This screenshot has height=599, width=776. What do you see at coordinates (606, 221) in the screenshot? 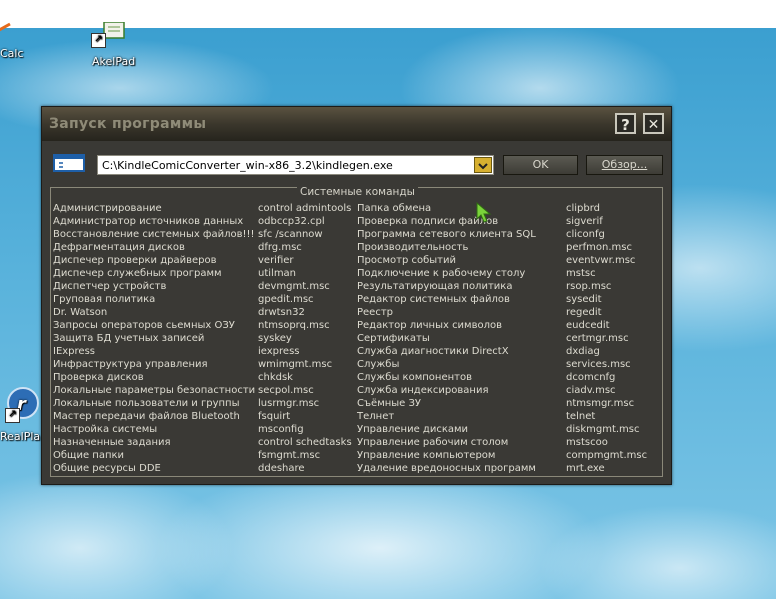
I see `list-item: sigverif` at bounding box center [606, 221].